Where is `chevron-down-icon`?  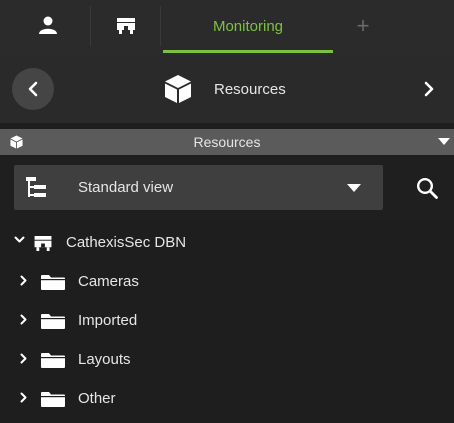 chevron-down-icon is located at coordinates (19, 240).